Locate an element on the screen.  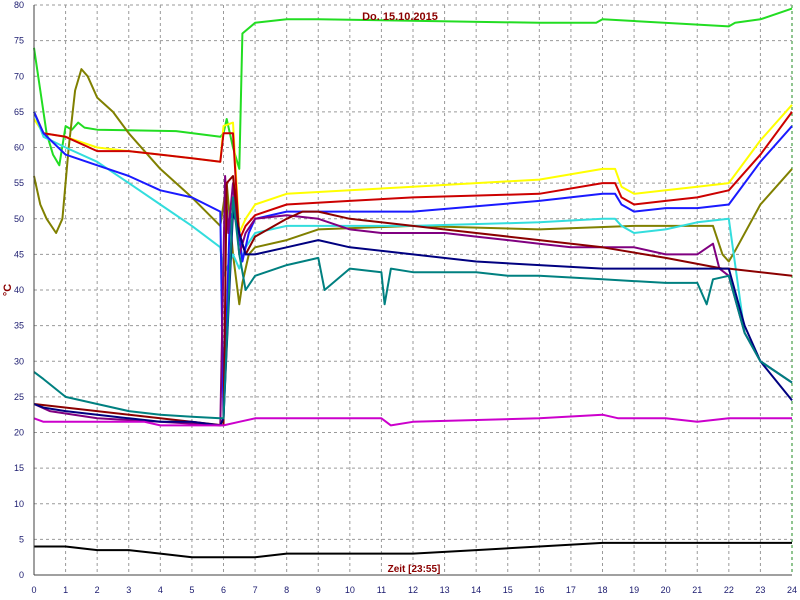
x-tick-label: 19 is located at coordinates (634, 590).